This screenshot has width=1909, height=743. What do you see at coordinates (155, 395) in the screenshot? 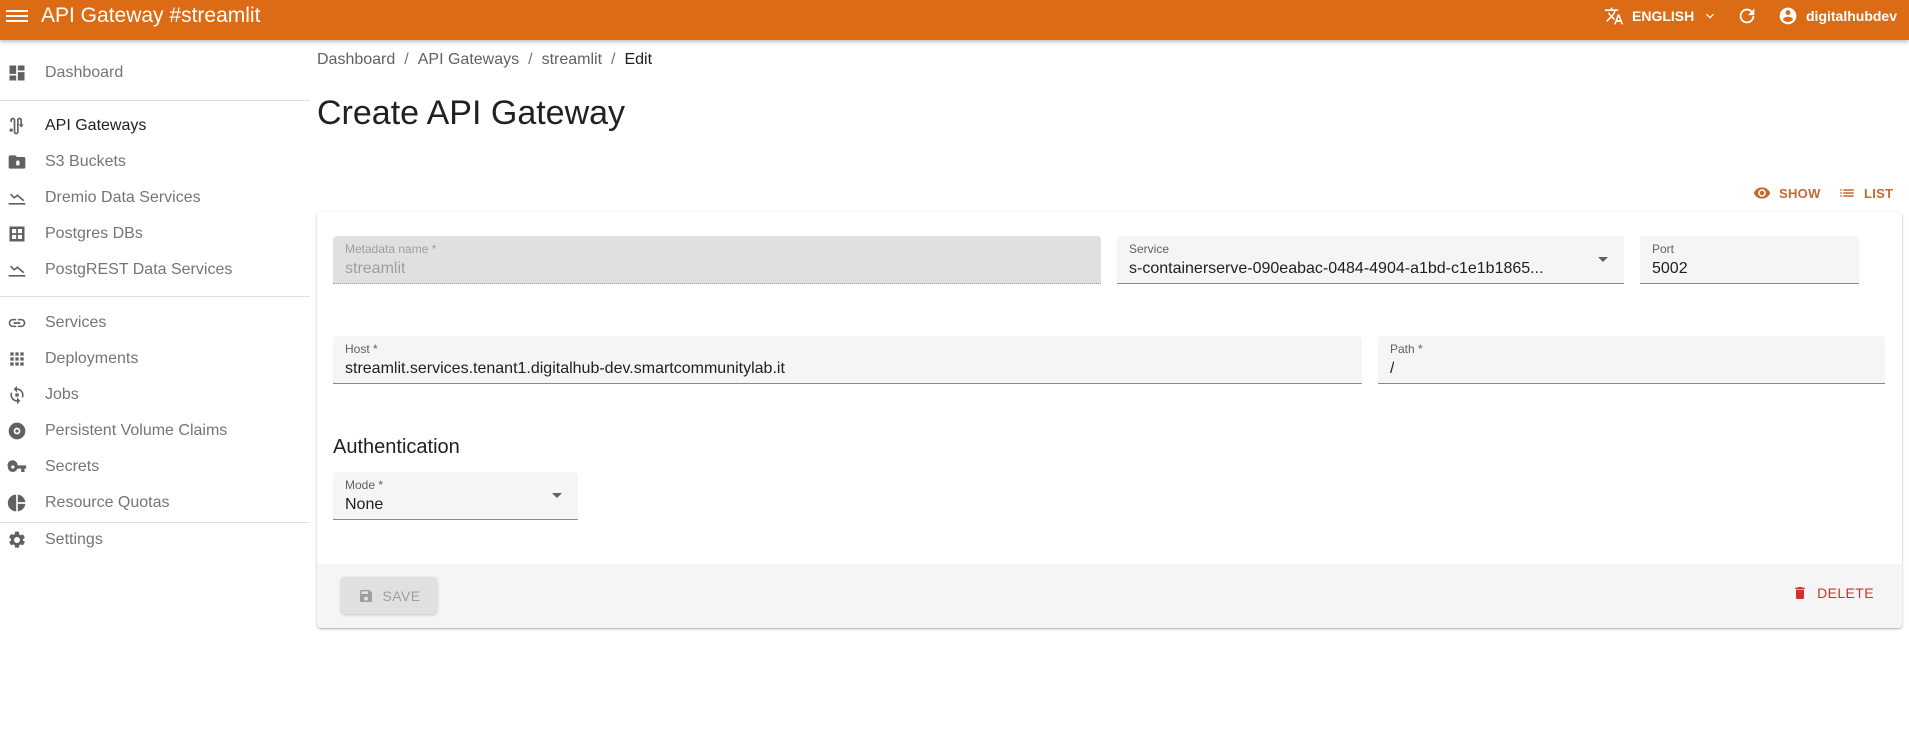
I see `sidebar-item-jobs: Jobs` at bounding box center [155, 395].